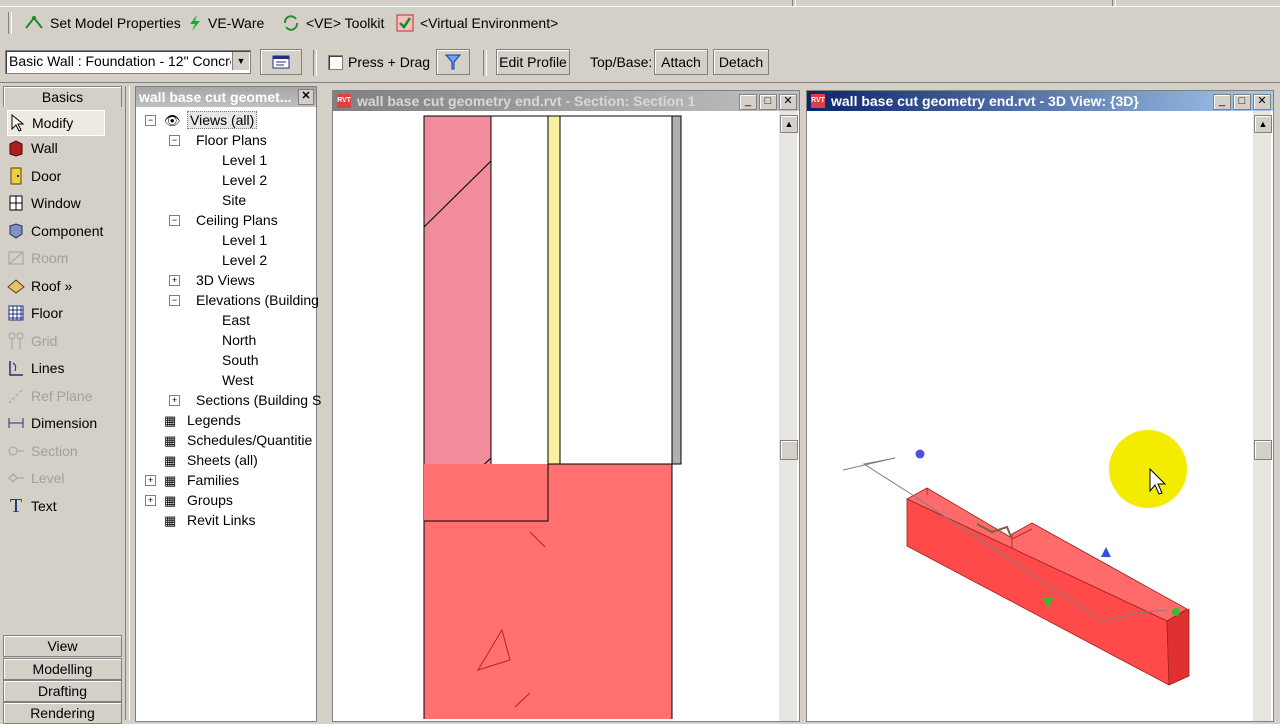 The height and width of the screenshot is (724, 1280). What do you see at coordinates (53, 123) in the screenshot?
I see `tool-label: Modify` at bounding box center [53, 123].